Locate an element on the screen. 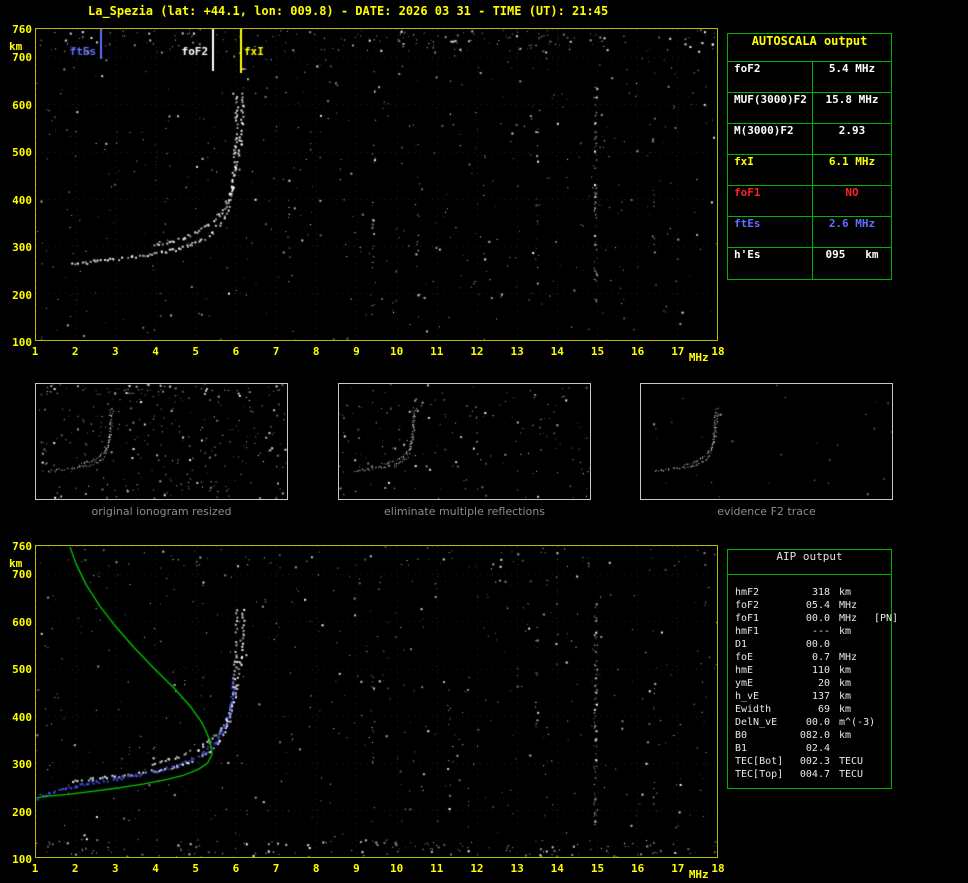  aip-param-value: --- is located at coordinates (820, 631).